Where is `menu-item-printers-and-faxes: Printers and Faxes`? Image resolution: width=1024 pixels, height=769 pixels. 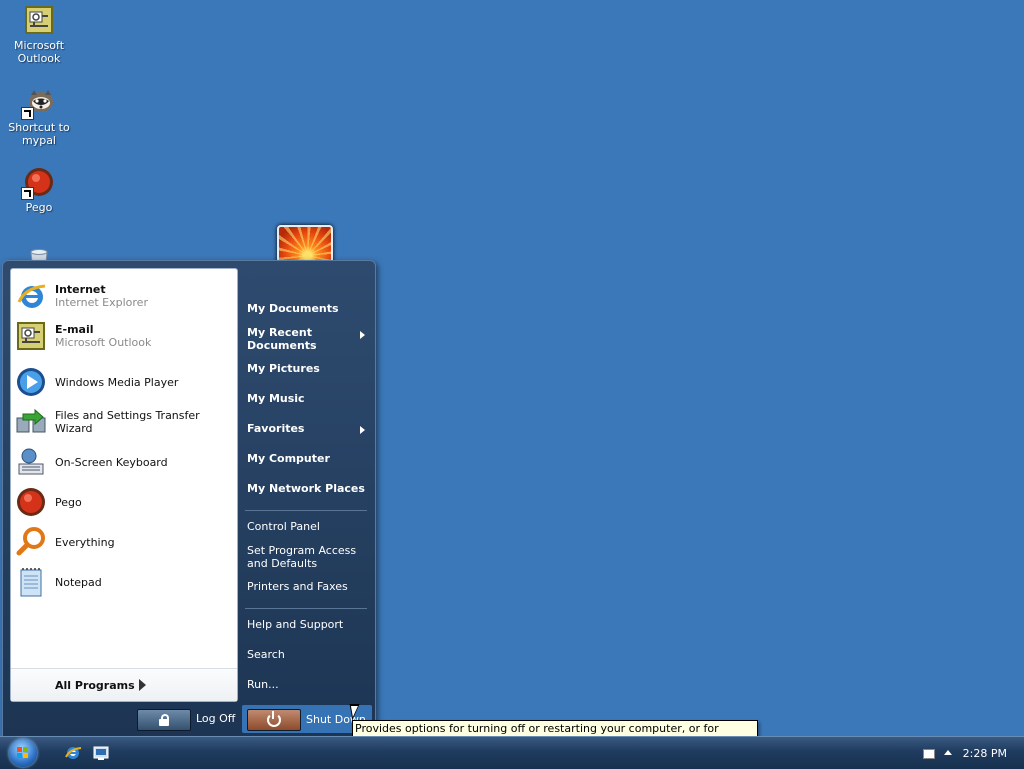
menu-item-printers-and-faxes: Printers and Faxes is located at coordinates (308, 586).